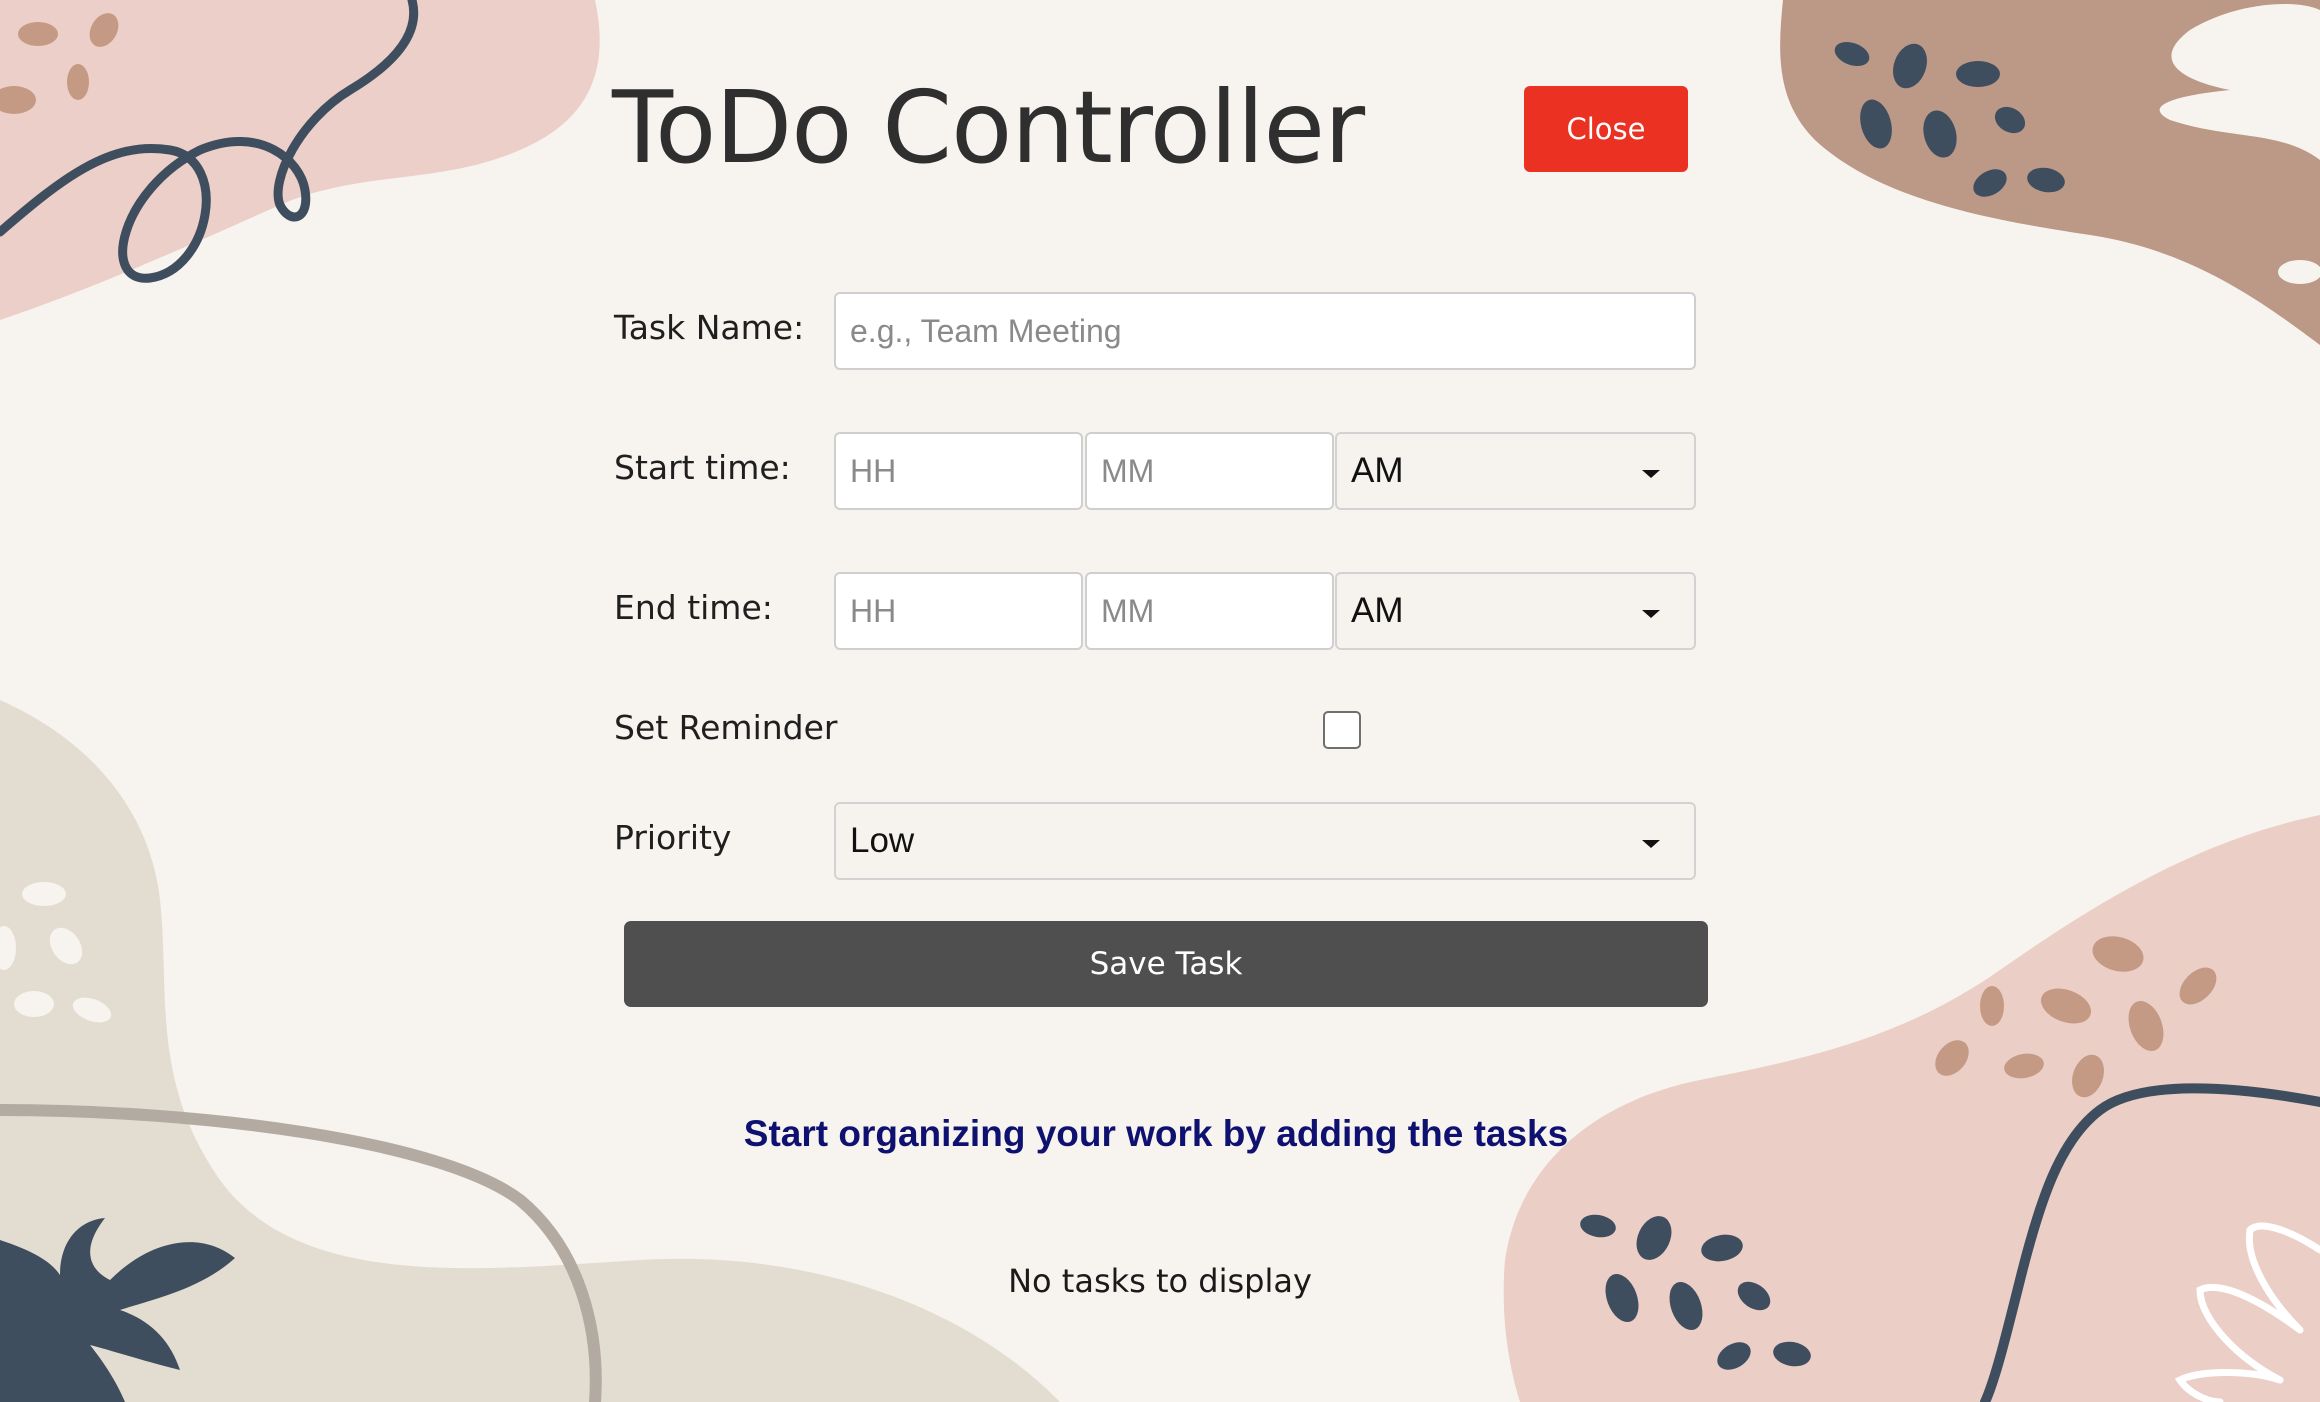  What do you see at coordinates (958, 471) in the screenshot?
I see `start-hour-input` at bounding box center [958, 471].